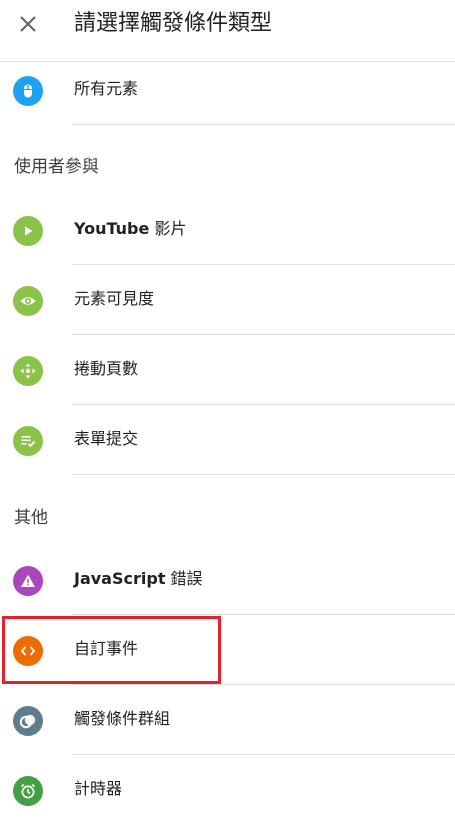 The height and width of the screenshot is (823, 455). What do you see at coordinates (227, 90) in the screenshot?
I see `trigger-item-all-elements: 所有元素` at bounding box center [227, 90].